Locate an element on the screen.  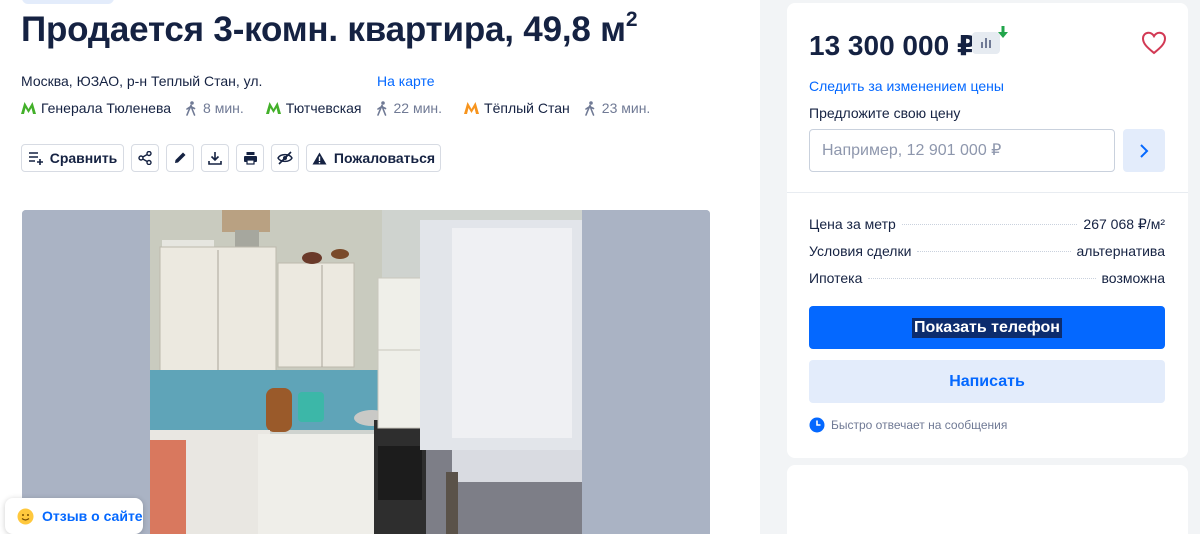
price-history-button is located at coordinates (986, 43).